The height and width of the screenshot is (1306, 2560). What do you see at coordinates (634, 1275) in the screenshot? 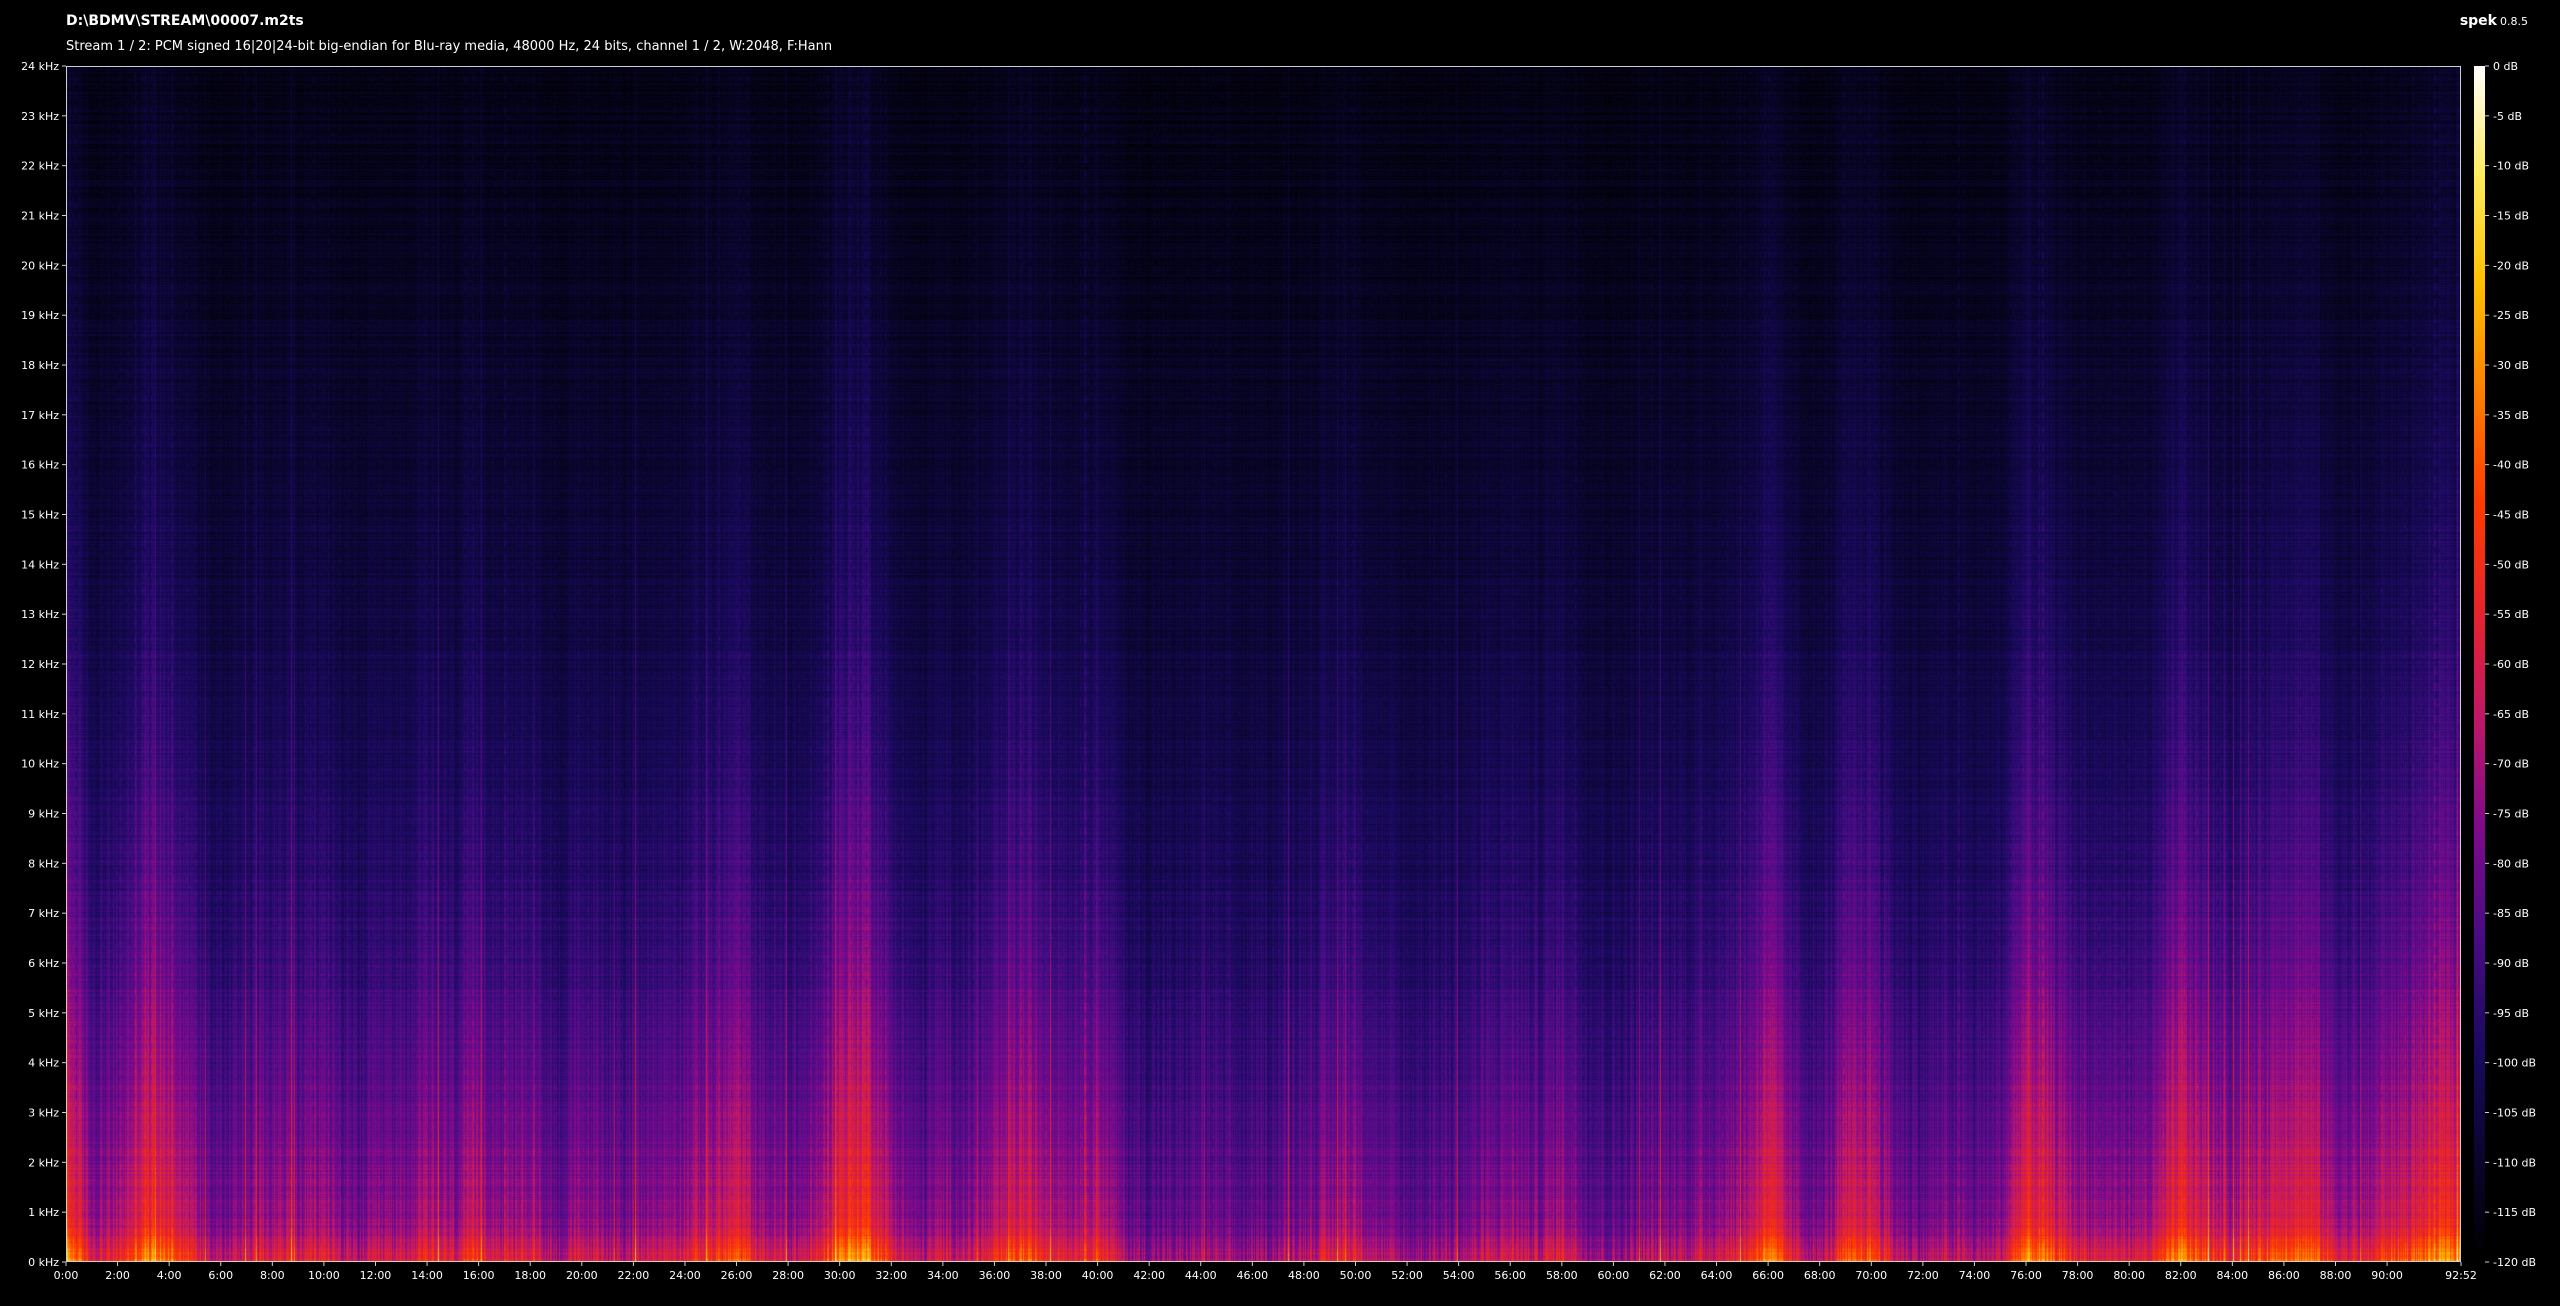
I see `time-tick-label: 22:00` at bounding box center [634, 1275].